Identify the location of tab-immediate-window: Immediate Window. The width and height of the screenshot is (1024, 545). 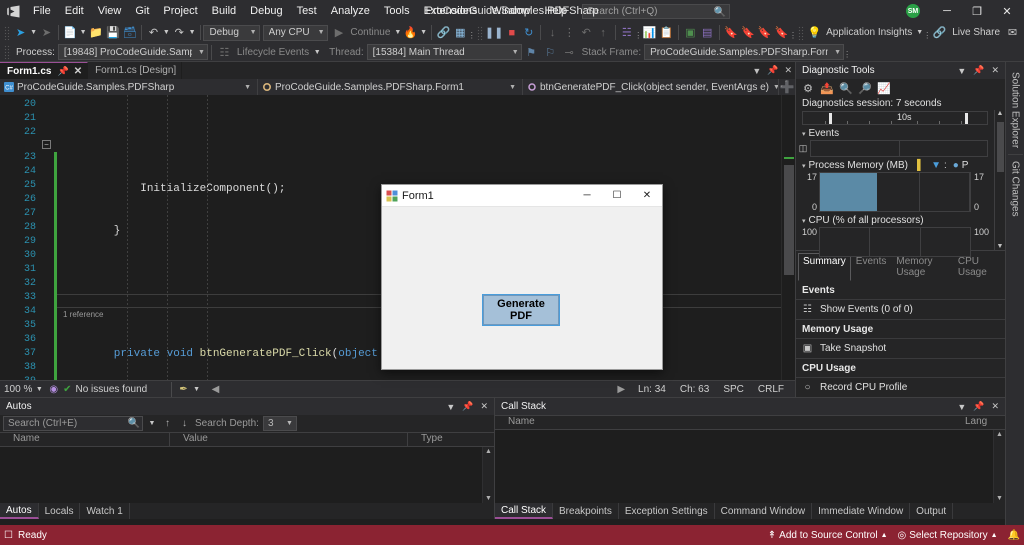
(861, 511).